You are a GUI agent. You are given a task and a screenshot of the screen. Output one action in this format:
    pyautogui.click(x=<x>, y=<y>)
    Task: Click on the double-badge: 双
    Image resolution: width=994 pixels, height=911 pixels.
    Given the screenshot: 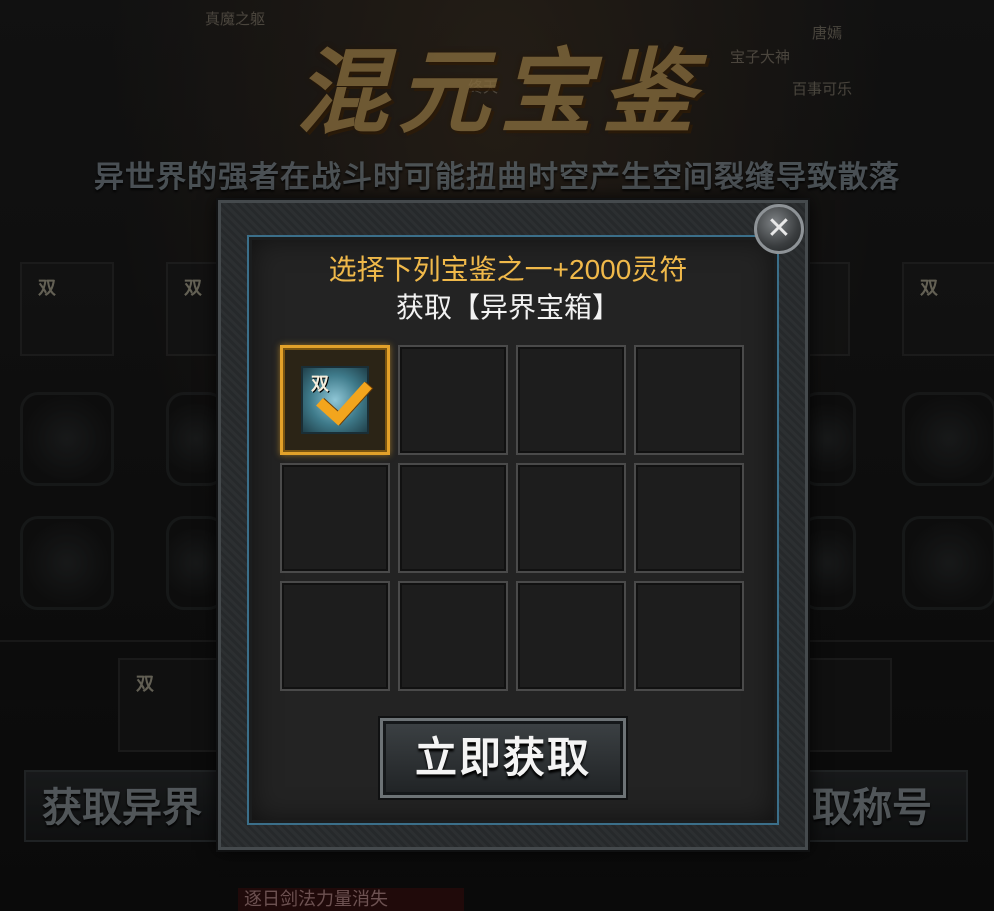 What is the action you would take?
    pyautogui.click(x=320, y=384)
    